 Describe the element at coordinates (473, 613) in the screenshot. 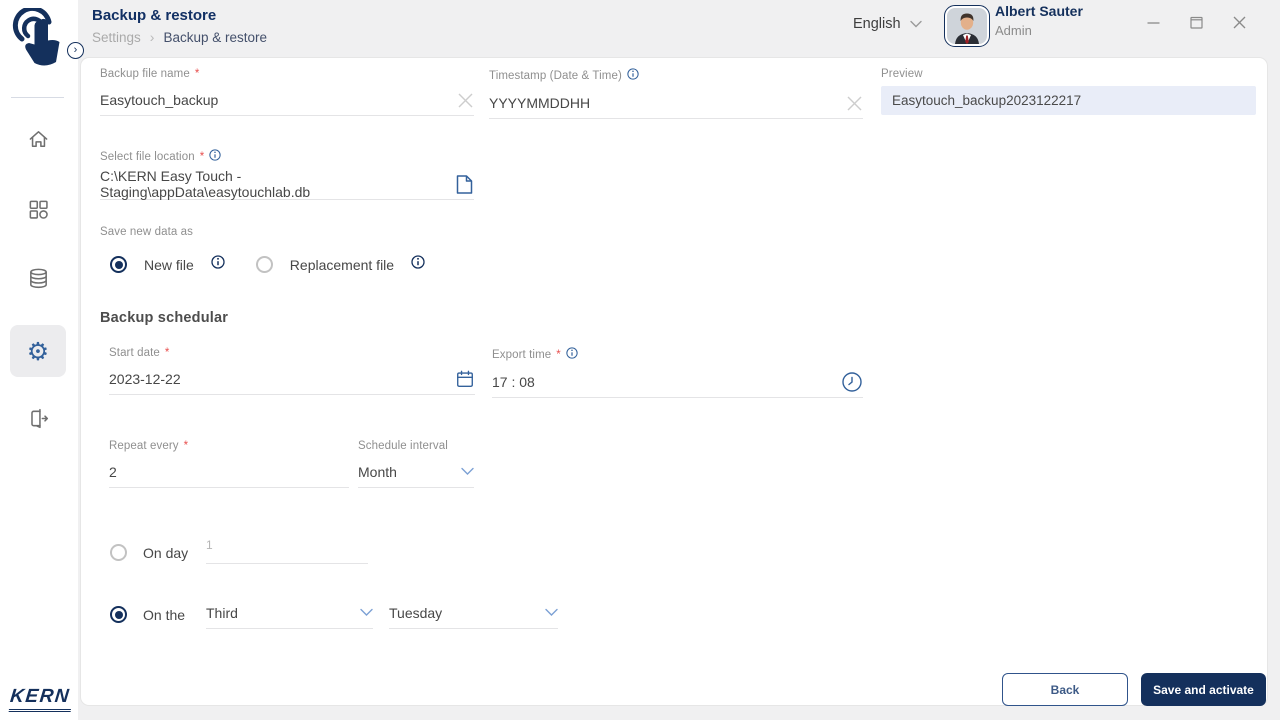

I see `weekday-select: Tuesday` at that location.